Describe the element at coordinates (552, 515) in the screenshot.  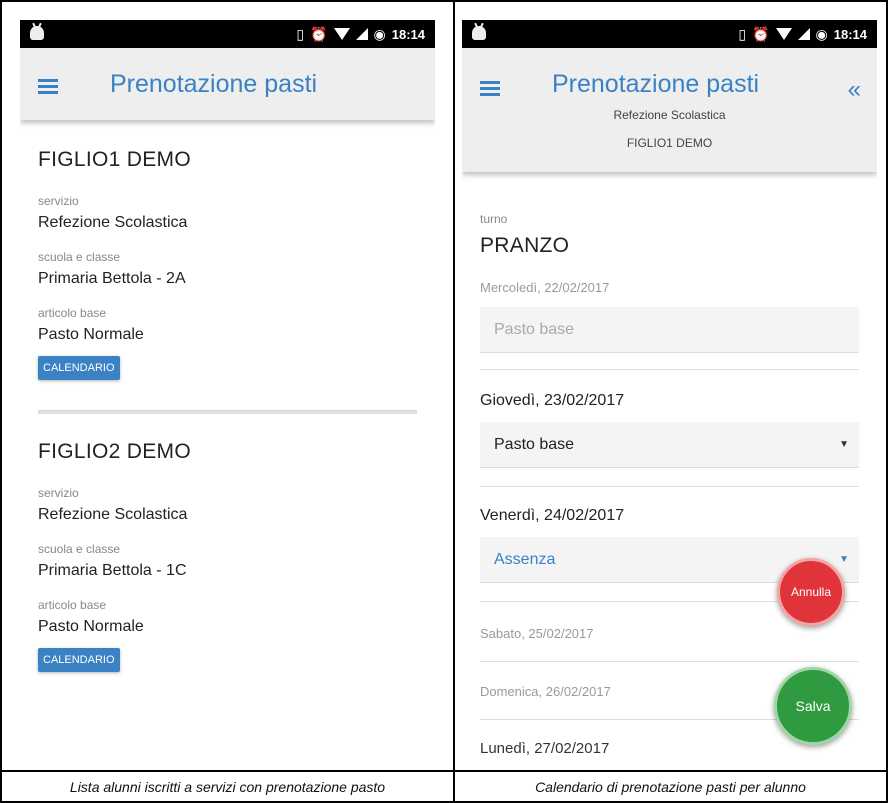
I see `day-date: Venerdì, 24/02/2017` at that location.